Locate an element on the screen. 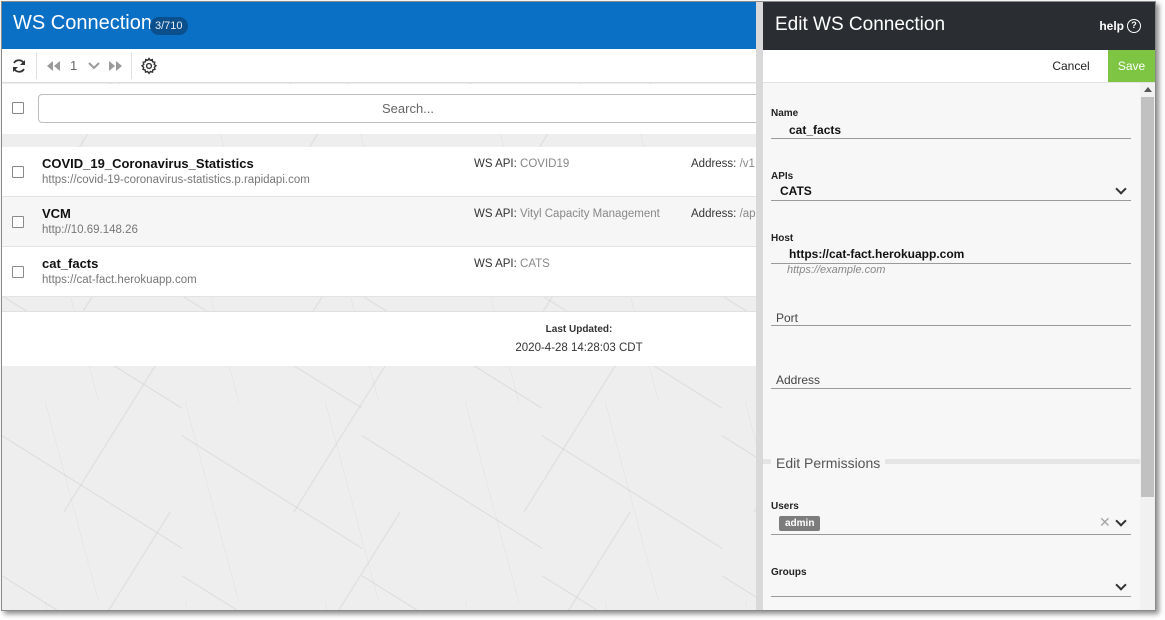  panel-title: Edit WS Connection is located at coordinates (860, 24).